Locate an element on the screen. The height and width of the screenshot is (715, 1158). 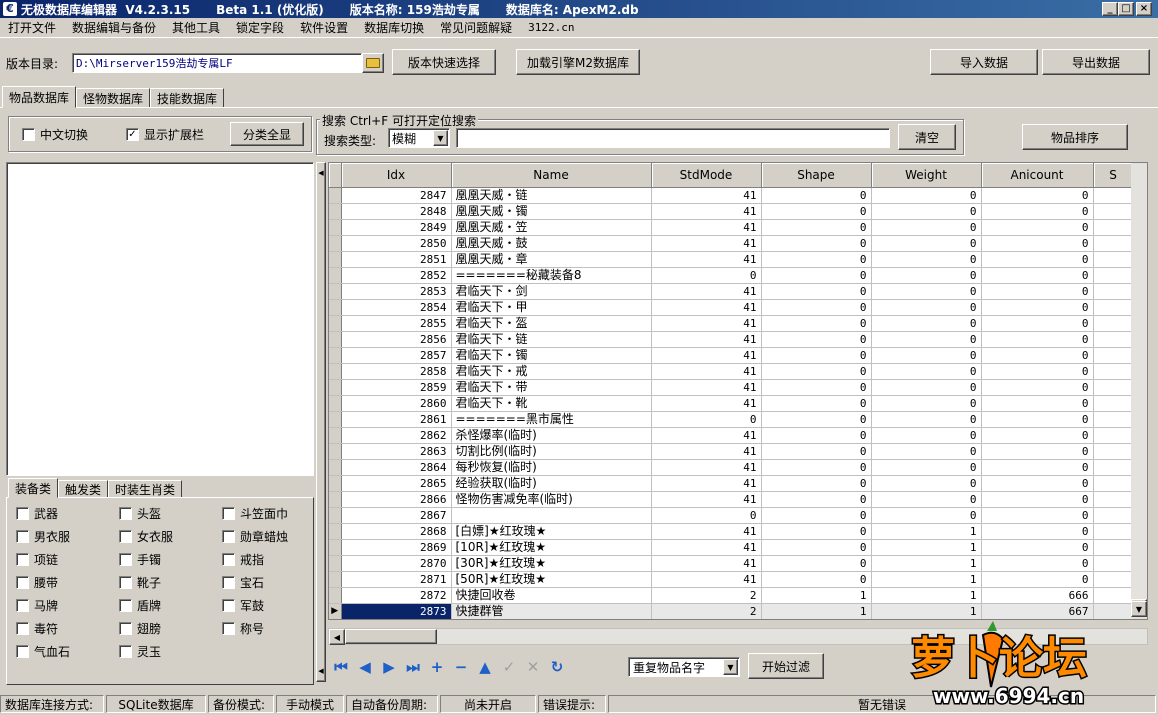
col-weight: Weight is located at coordinates (926, 175).